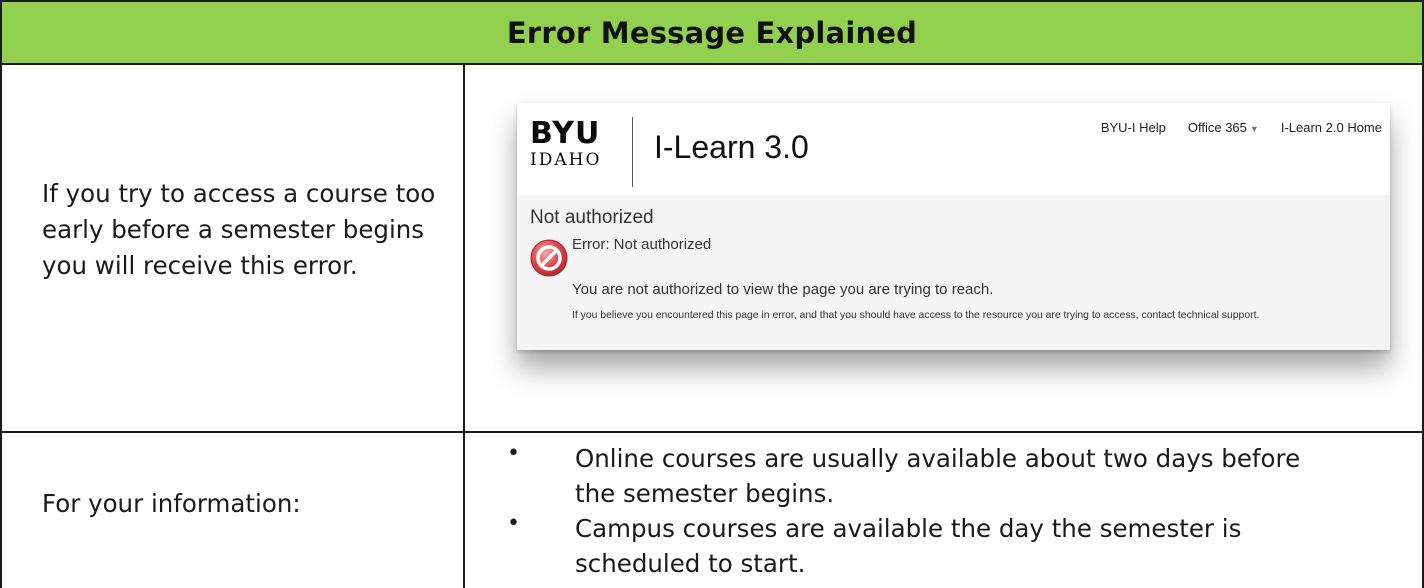 Image resolution: width=1424 pixels, height=588 pixels. Describe the element at coordinates (731, 147) in the screenshot. I see `app-title: I-Learn 3.0` at that location.